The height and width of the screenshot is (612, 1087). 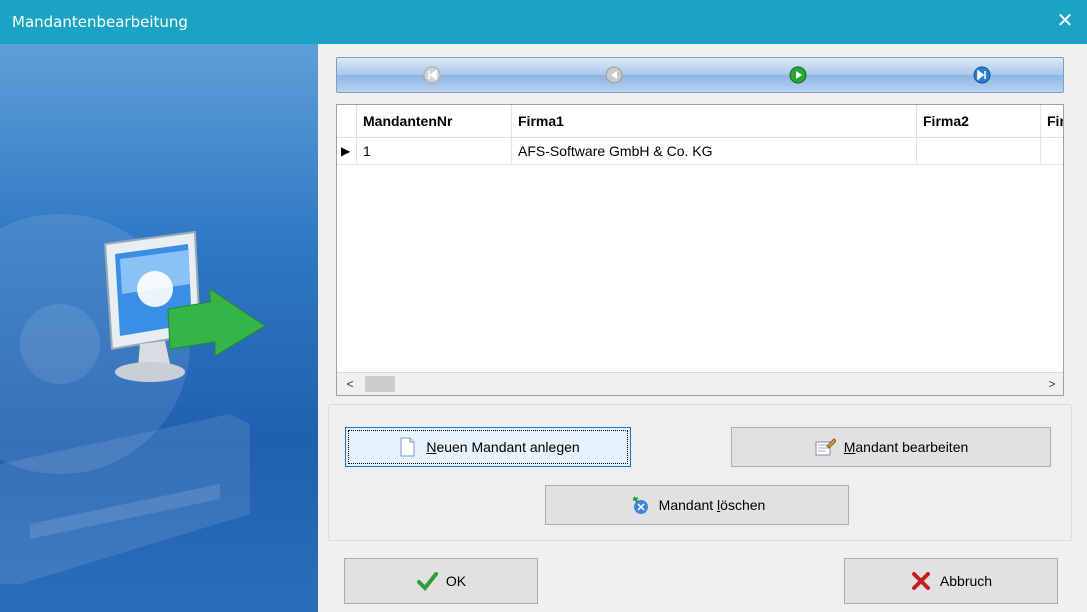 I want to click on edit-client-label: Mandant bearbeiten, so click(x=906, y=447).